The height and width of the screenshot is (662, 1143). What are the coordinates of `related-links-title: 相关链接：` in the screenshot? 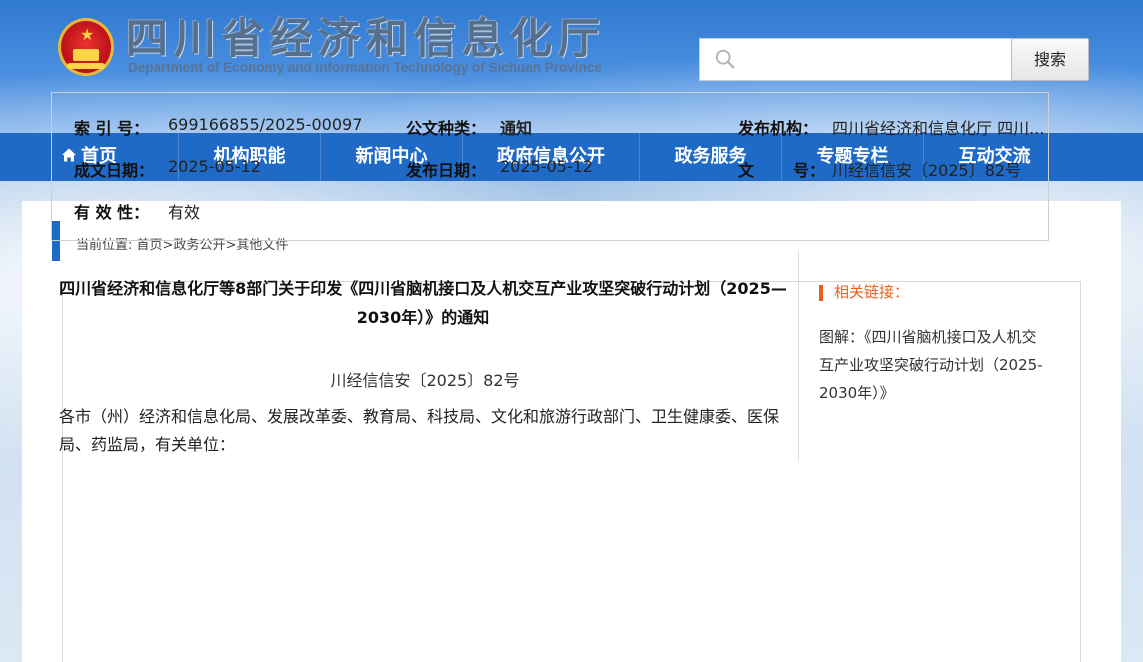 It's located at (872, 292).